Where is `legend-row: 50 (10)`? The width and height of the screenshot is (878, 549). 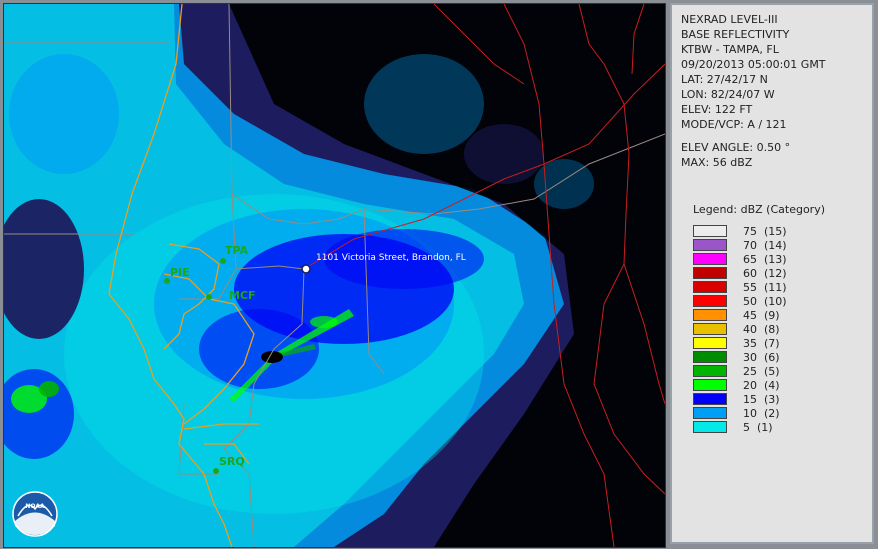
legend-row: 50 (10) is located at coordinates (740, 301).